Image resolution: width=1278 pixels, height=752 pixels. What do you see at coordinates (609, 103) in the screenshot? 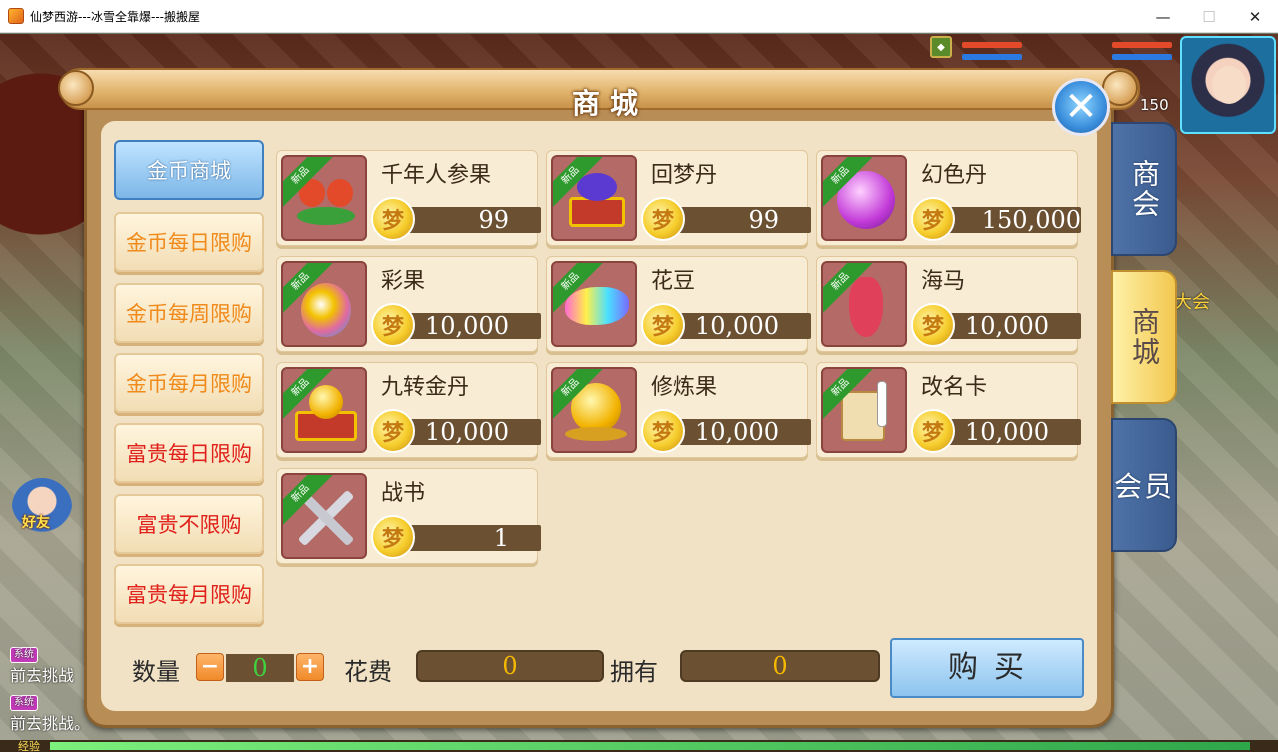
I see `panel-title: 商城` at bounding box center [609, 103].